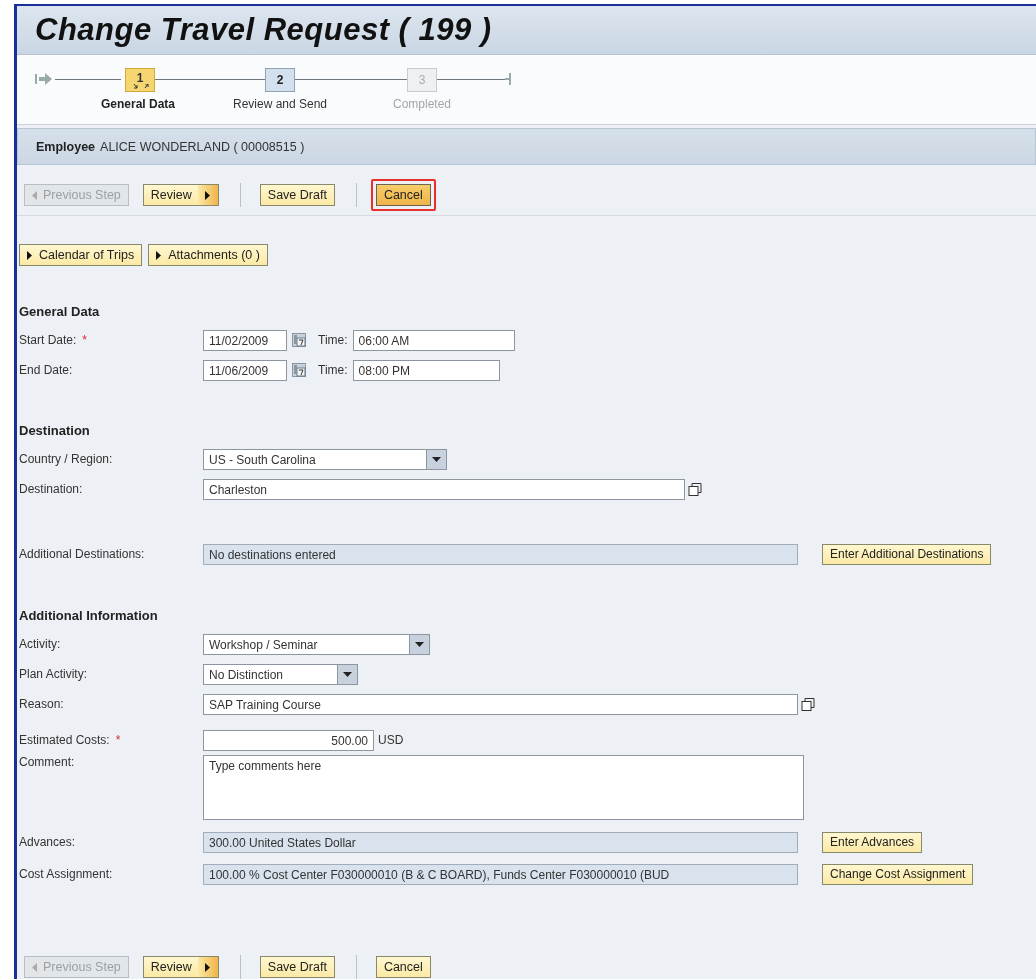 The width and height of the screenshot is (1036, 979). Describe the element at coordinates (140, 79) in the screenshot. I see `step-number: 1` at that location.